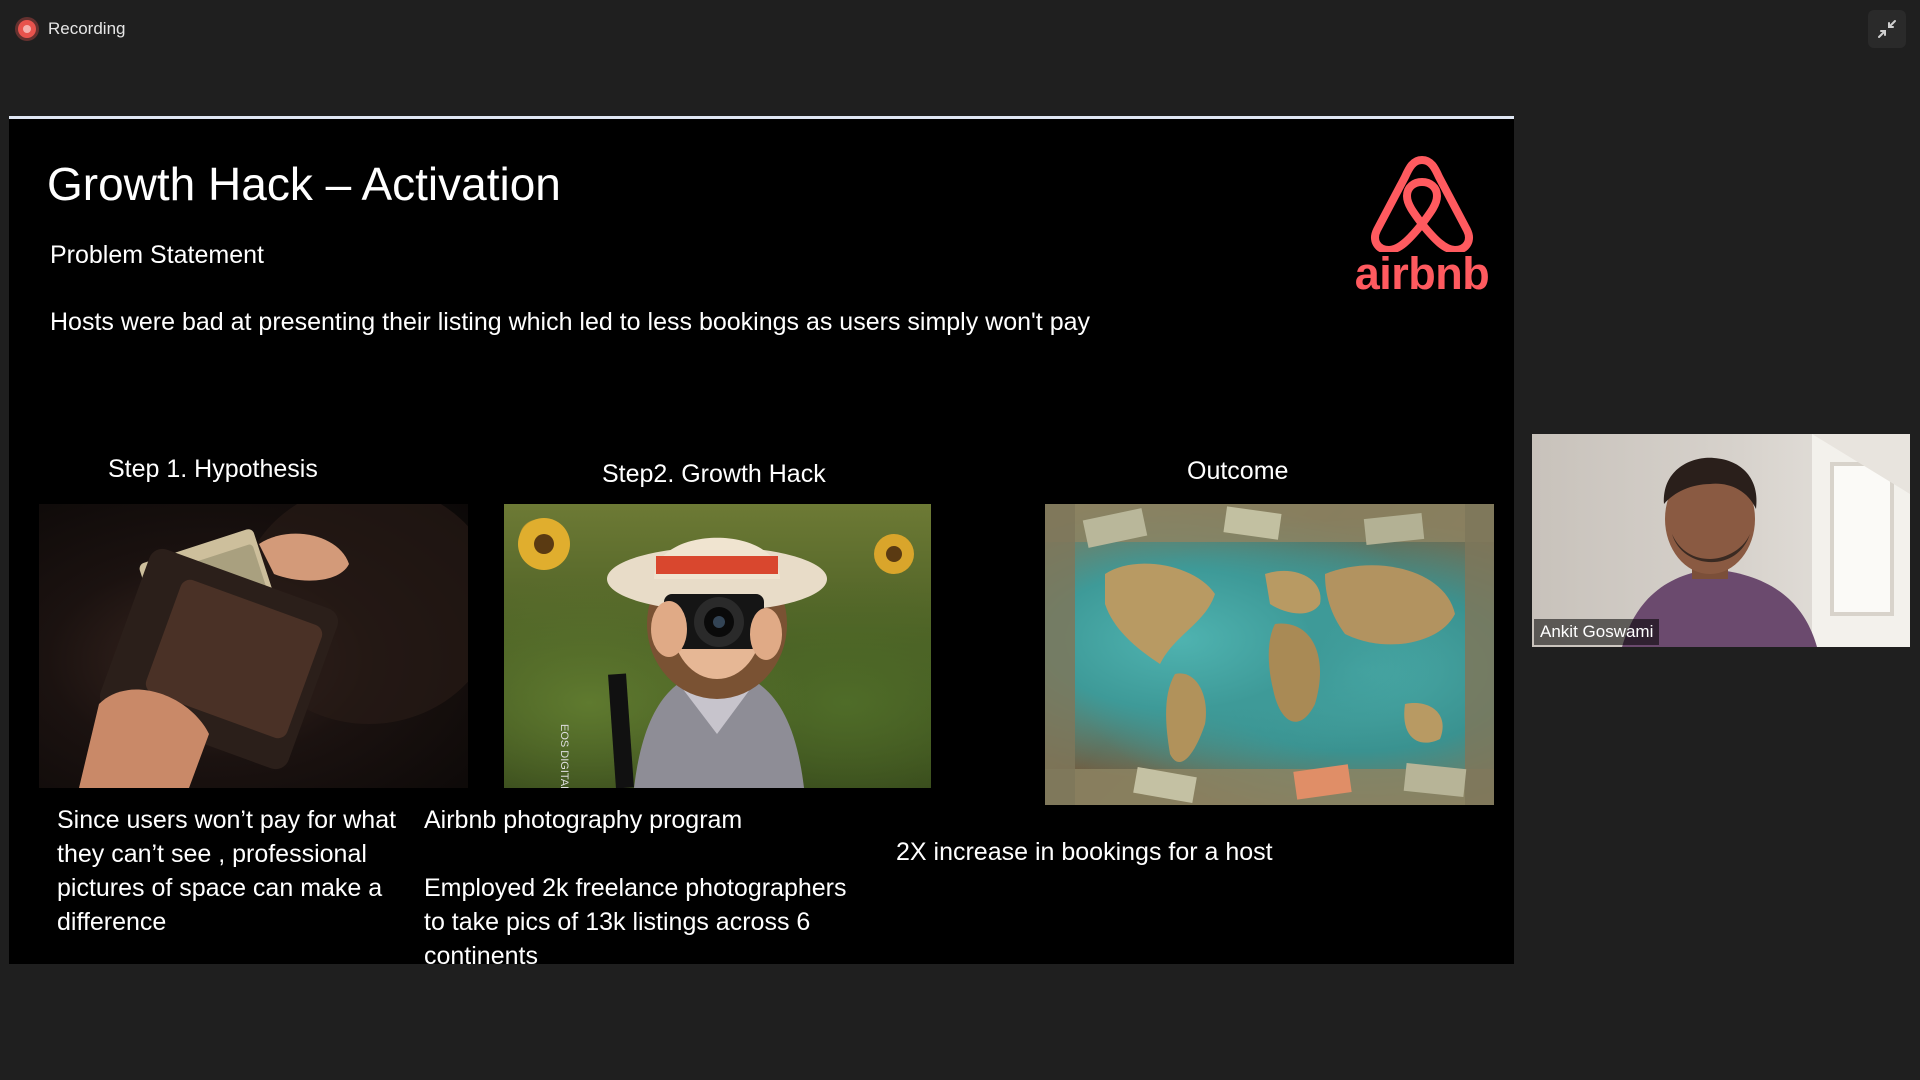 The width and height of the screenshot is (1920, 1080). Describe the element at coordinates (27, 29) in the screenshot. I see `recording-dot-icon` at that location.